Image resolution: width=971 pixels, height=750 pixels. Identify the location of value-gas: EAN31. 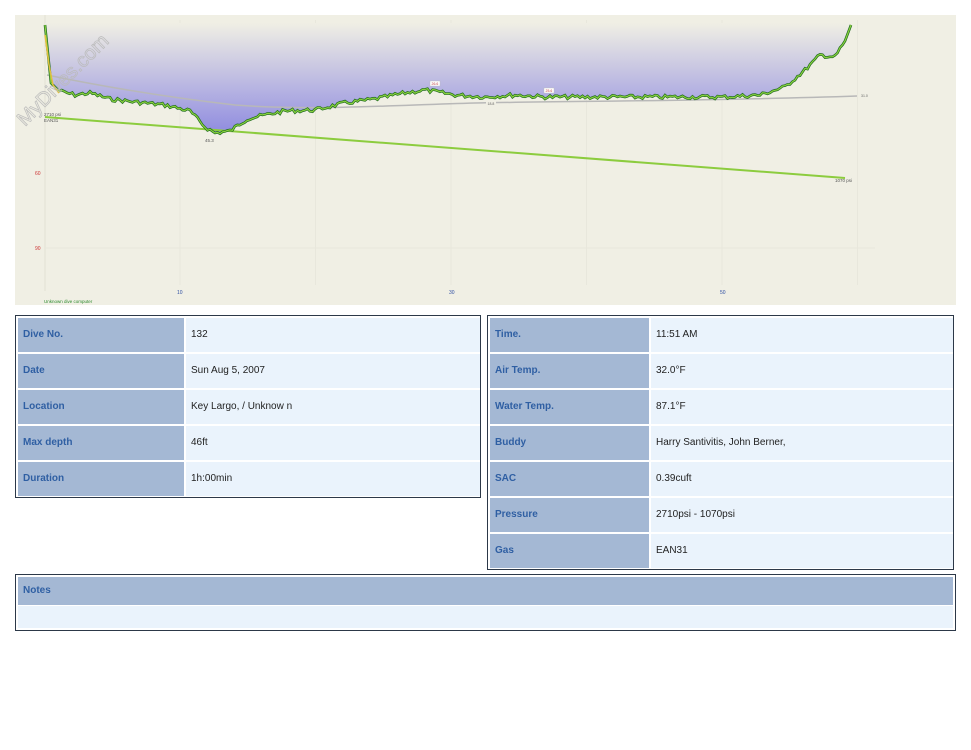
(802, 551).